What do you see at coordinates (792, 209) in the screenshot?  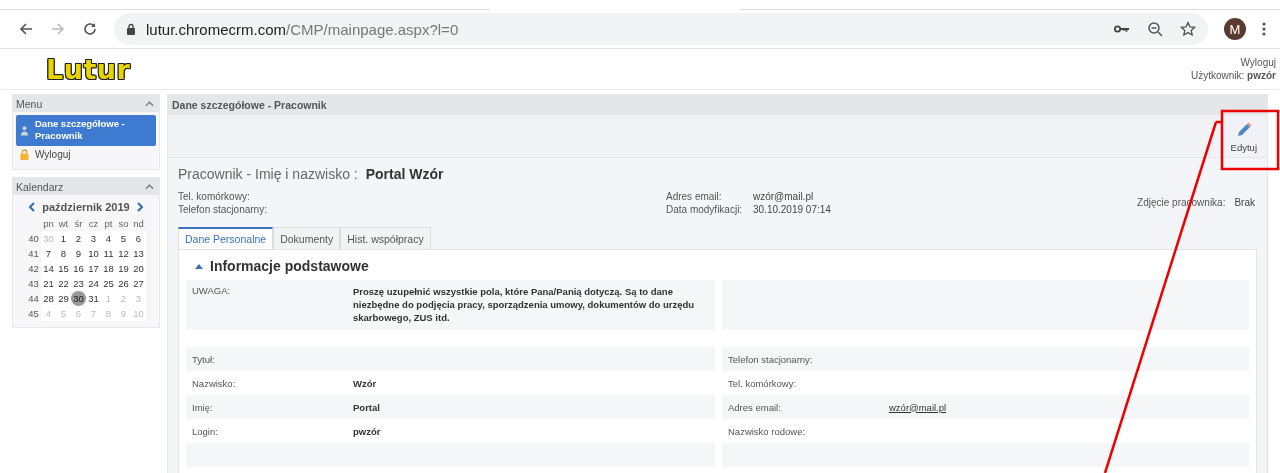 I see `info-value: 30.10.2019 07:14` at bounding box center [792, 209].